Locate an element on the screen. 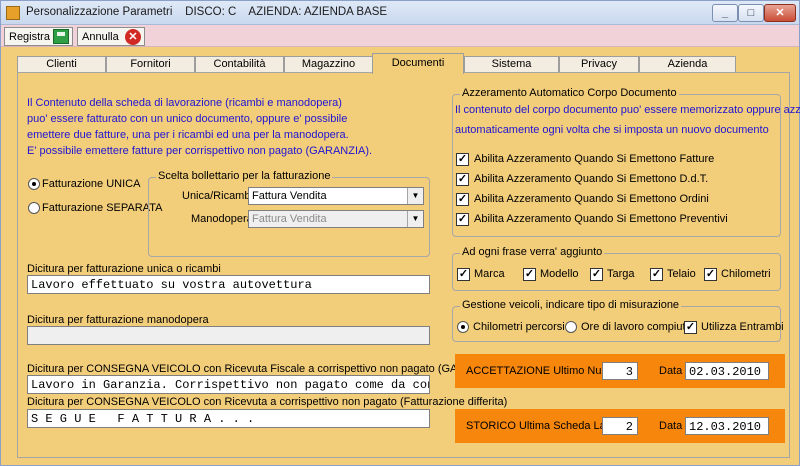  accettazione-number-field: 3 is located at coordinates (620, 371).